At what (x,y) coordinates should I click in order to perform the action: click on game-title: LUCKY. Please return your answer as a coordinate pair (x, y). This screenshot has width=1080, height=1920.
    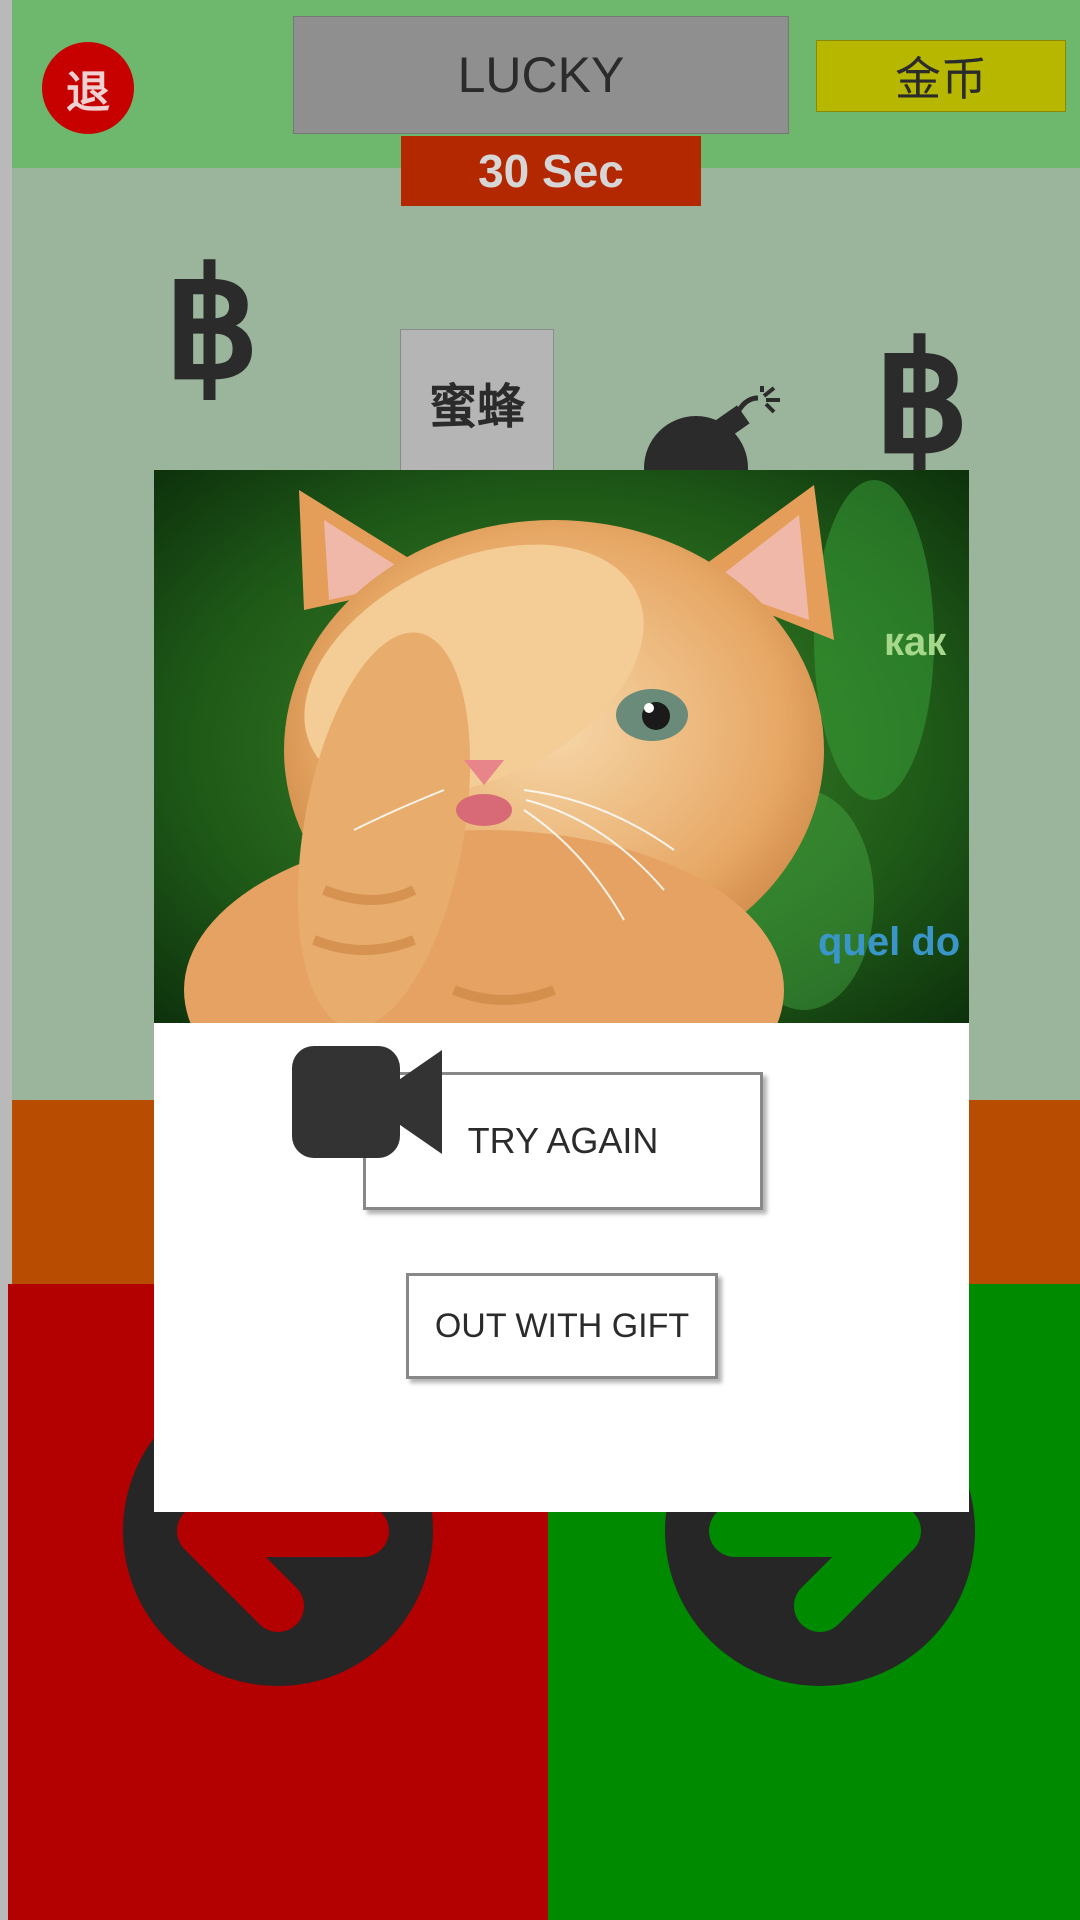
    Looking at the image, I should click on (541, 75).